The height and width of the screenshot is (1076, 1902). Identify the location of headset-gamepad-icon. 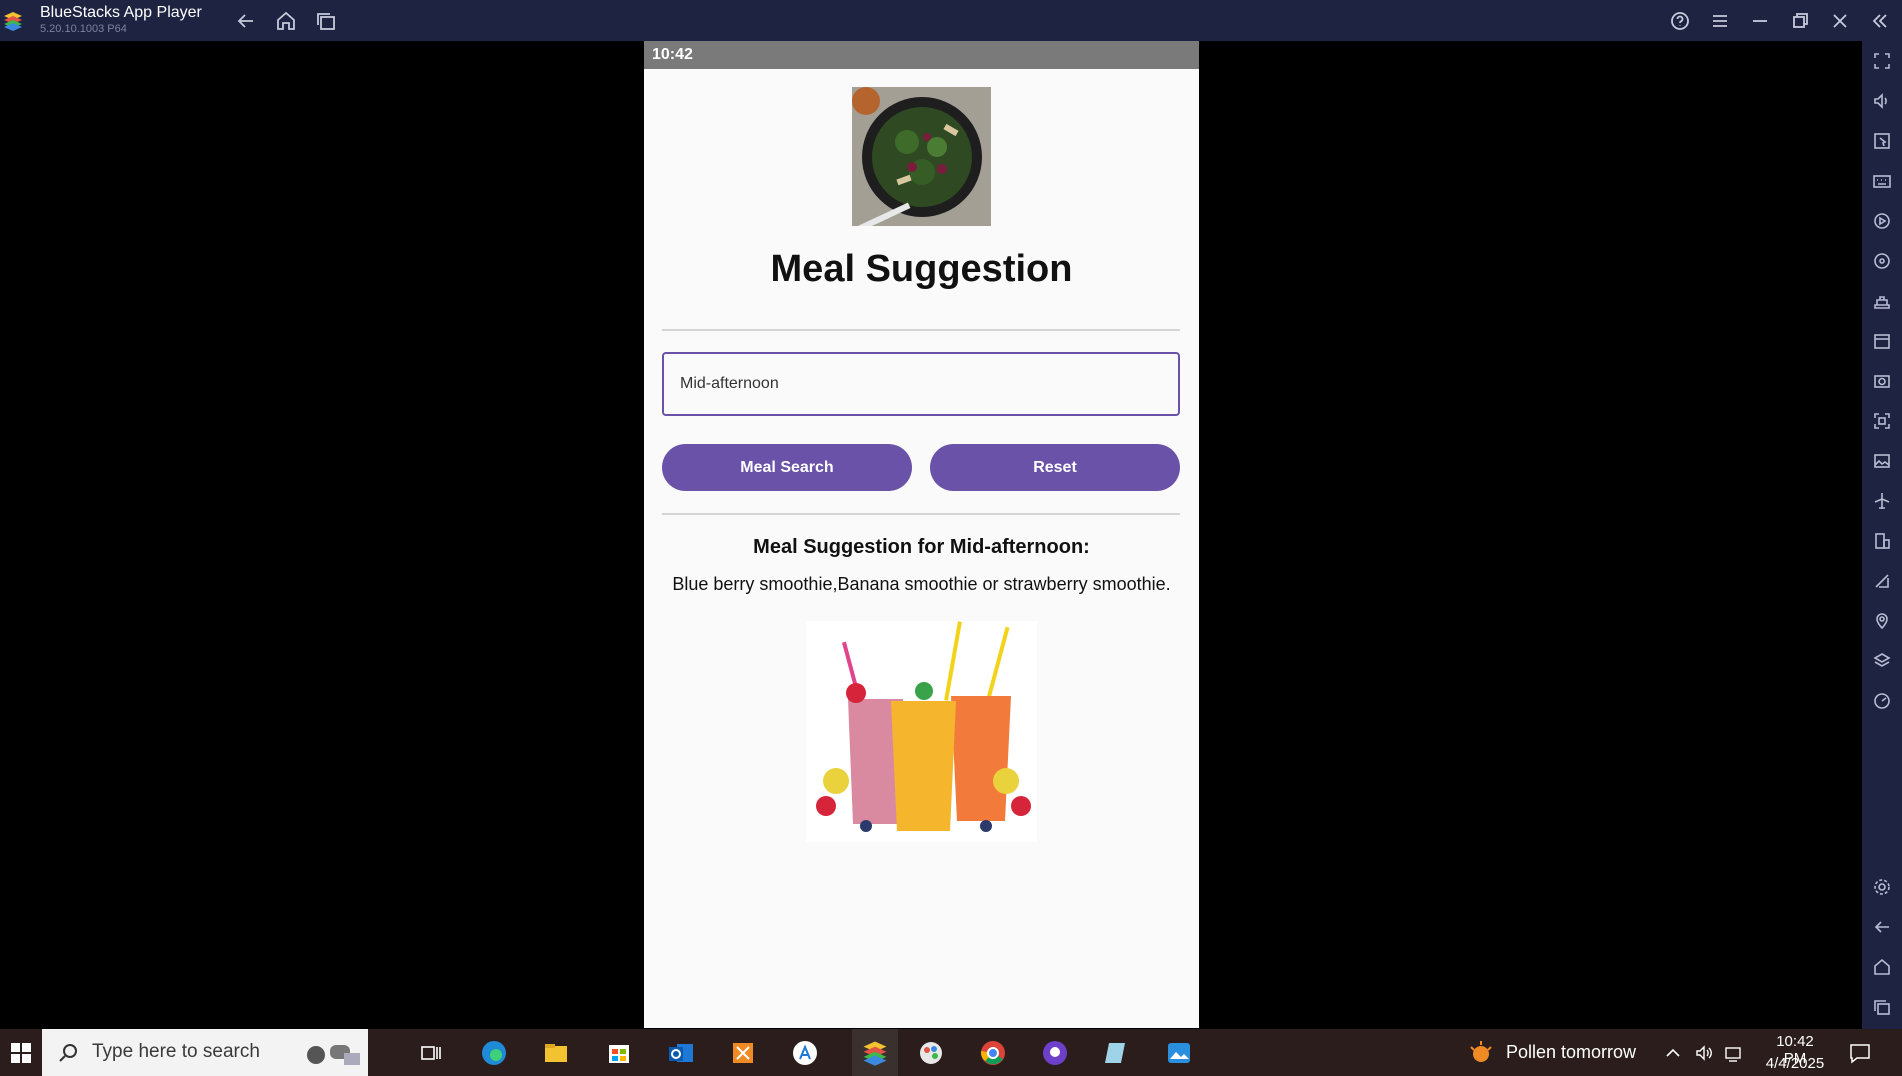
(333, 1055).